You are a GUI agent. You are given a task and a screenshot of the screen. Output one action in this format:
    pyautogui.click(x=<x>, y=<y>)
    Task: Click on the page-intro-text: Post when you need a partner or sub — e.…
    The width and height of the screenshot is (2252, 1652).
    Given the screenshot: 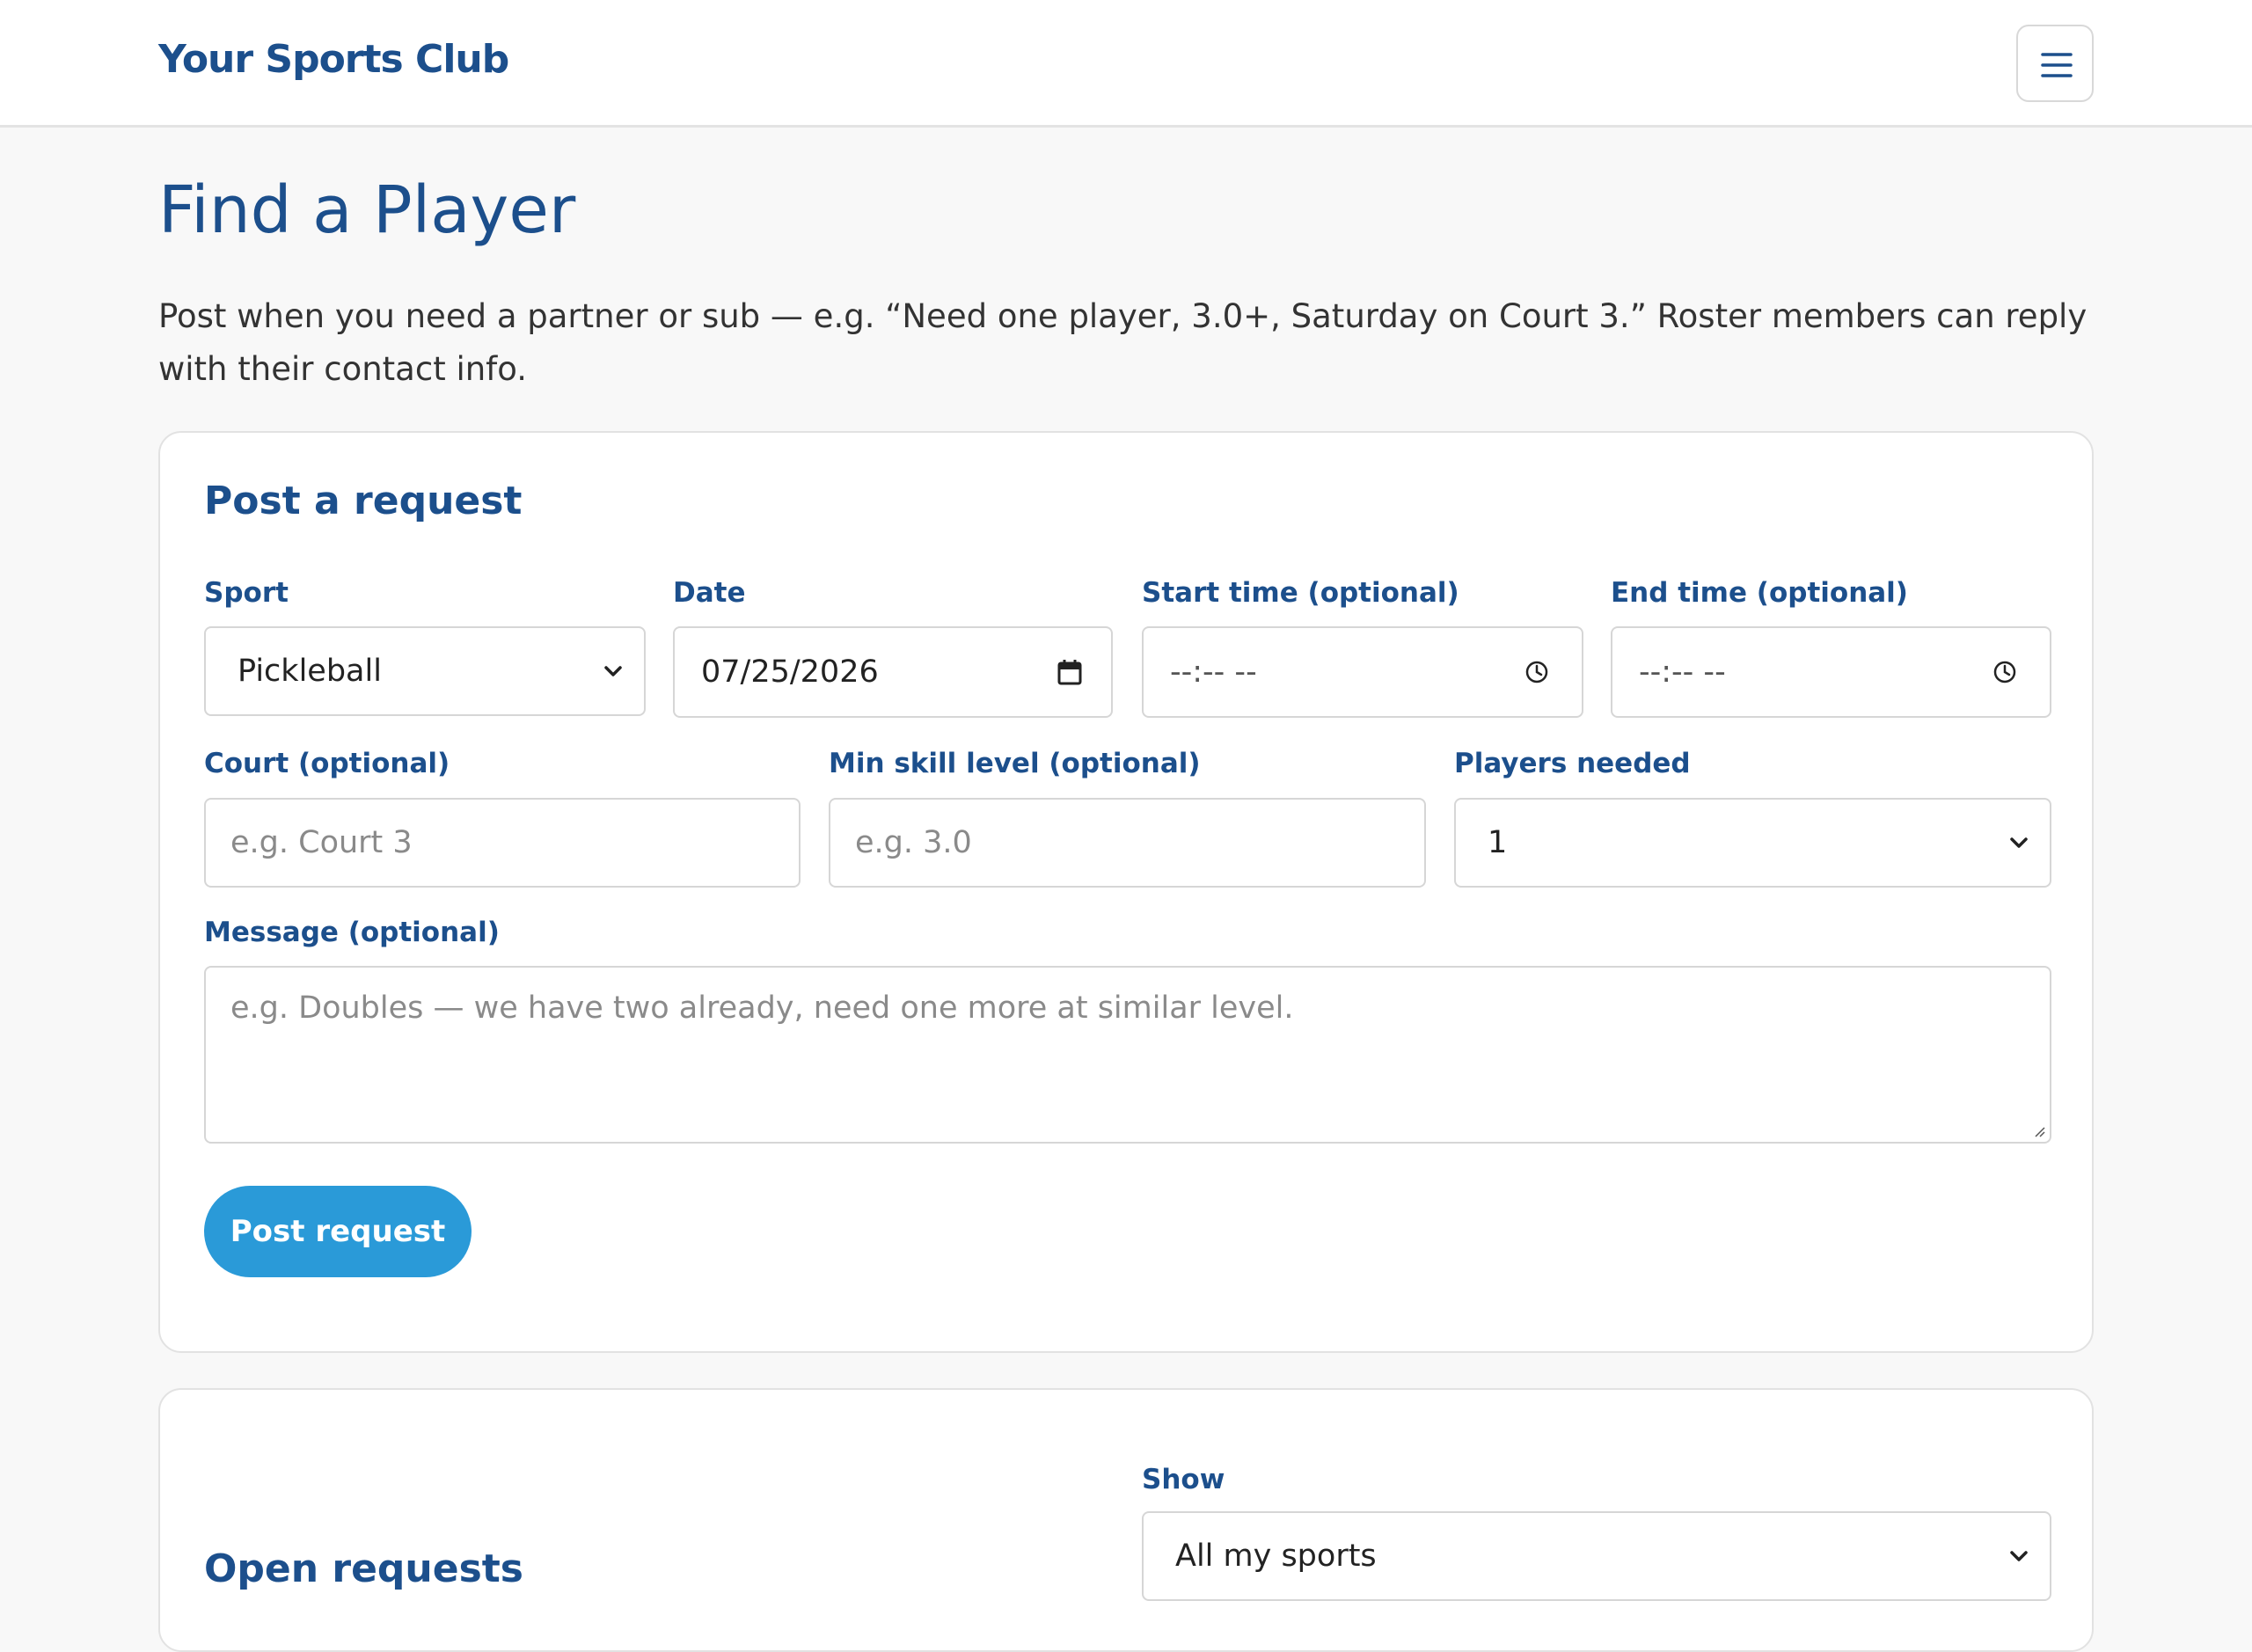 What is the action you would take?
    pyautogui.click(x=1122, y=342)
    